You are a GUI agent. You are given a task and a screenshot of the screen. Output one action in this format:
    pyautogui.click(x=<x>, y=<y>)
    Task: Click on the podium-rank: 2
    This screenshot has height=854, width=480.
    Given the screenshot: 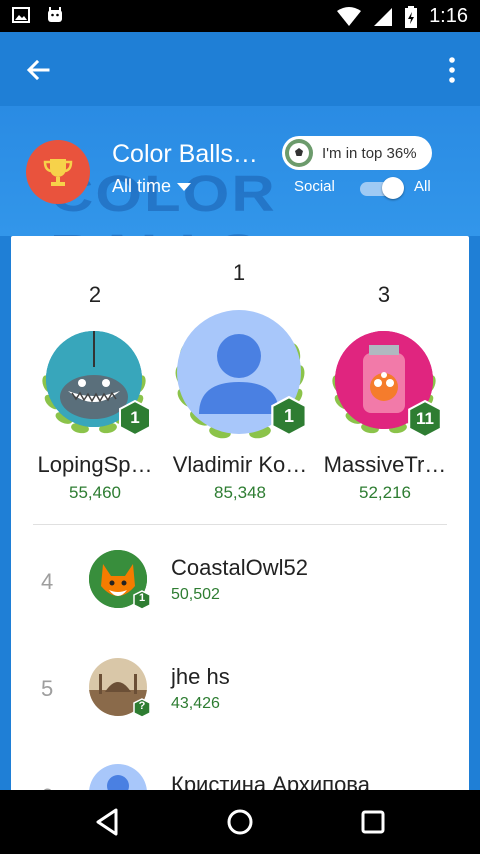 What is the action you would take?
    pyautogui.click(x=95, y=294)
    